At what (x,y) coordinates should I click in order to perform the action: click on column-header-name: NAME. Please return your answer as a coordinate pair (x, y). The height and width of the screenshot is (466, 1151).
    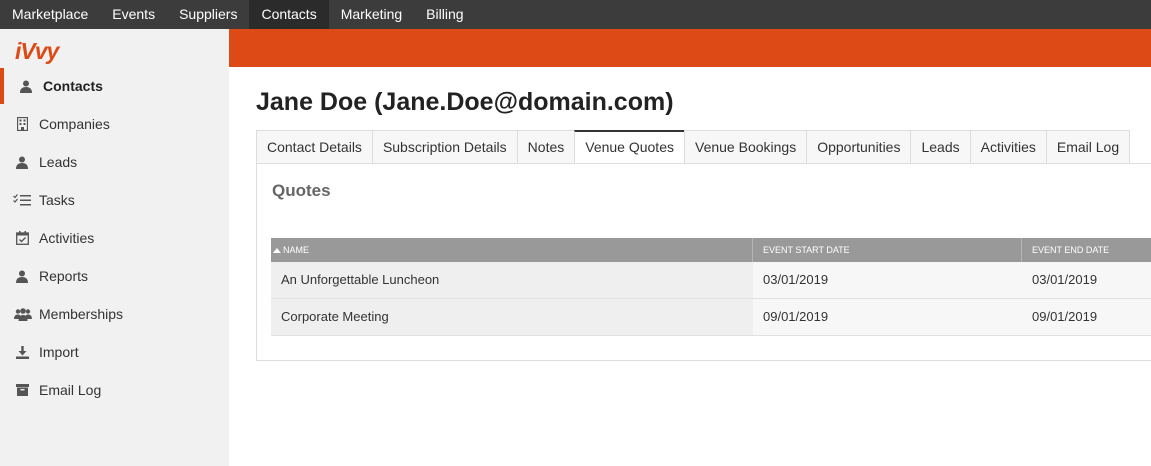
    Looking at the image, I should click on (512, 250).